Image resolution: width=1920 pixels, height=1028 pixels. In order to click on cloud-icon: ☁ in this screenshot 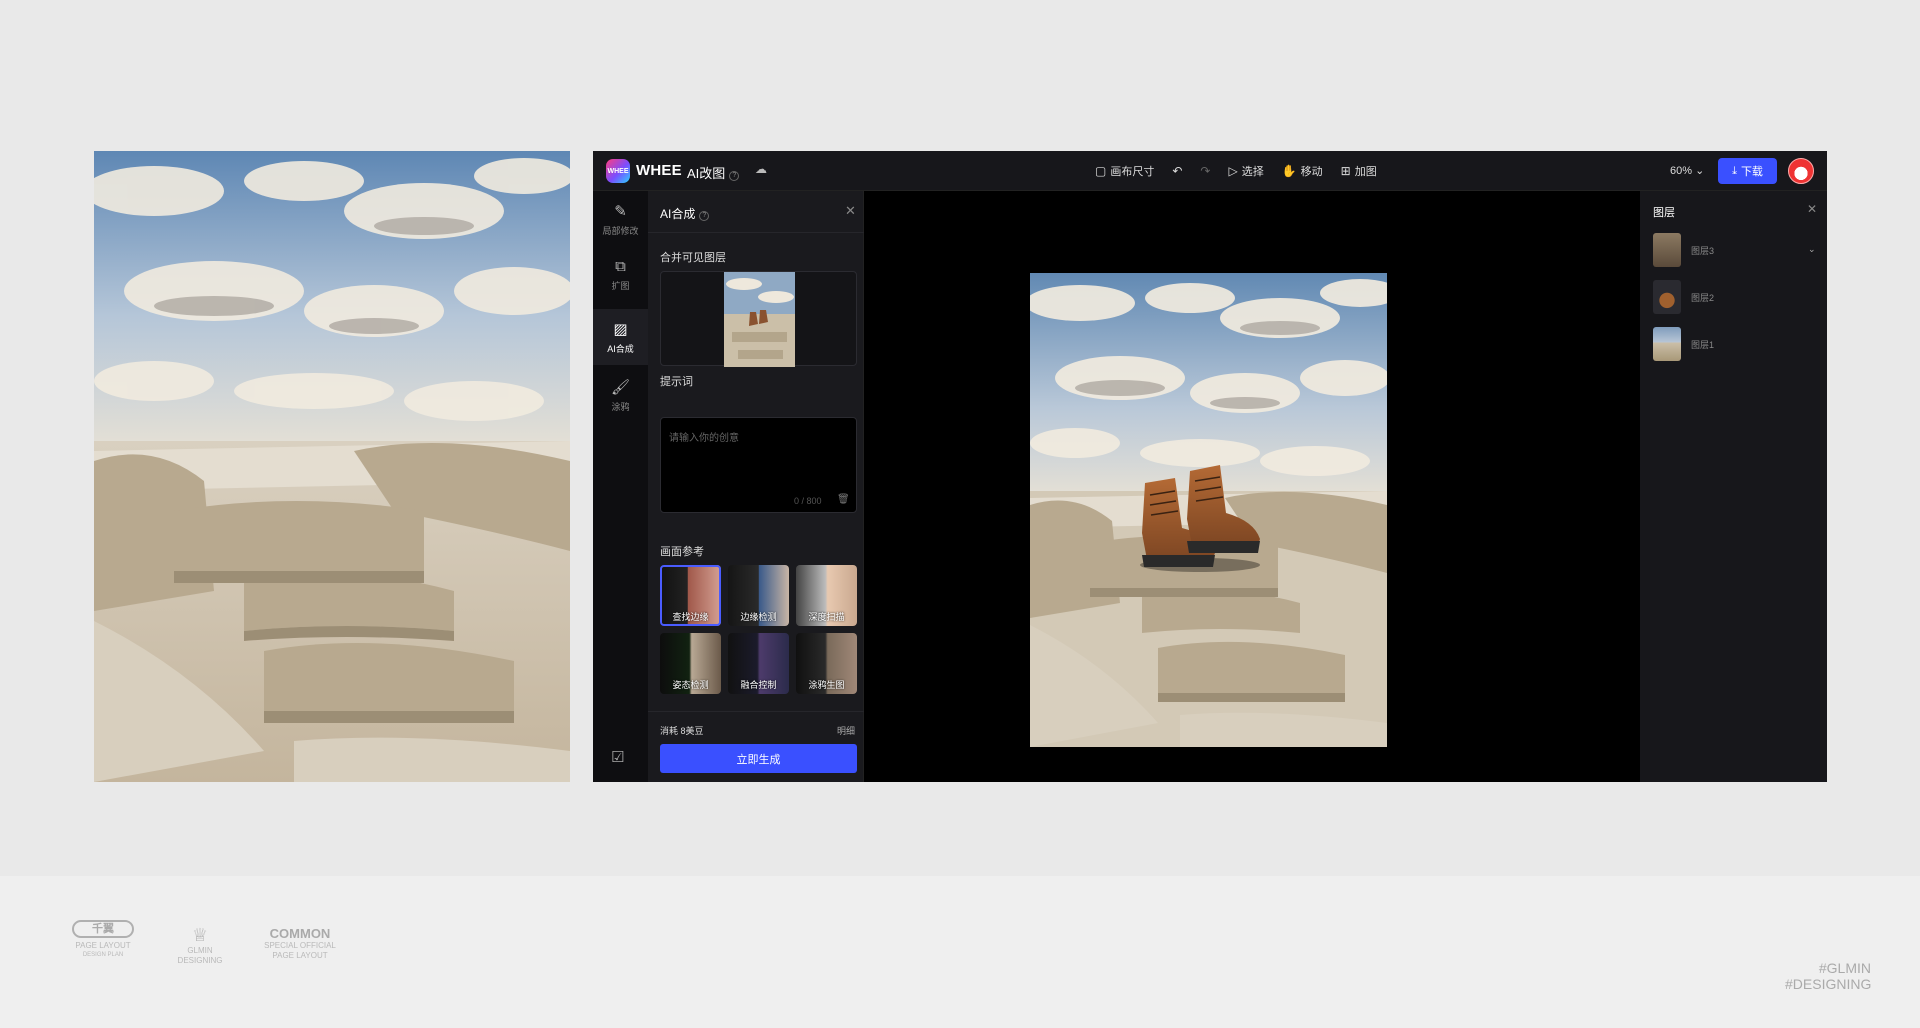, I will do `click(761, 169)`.